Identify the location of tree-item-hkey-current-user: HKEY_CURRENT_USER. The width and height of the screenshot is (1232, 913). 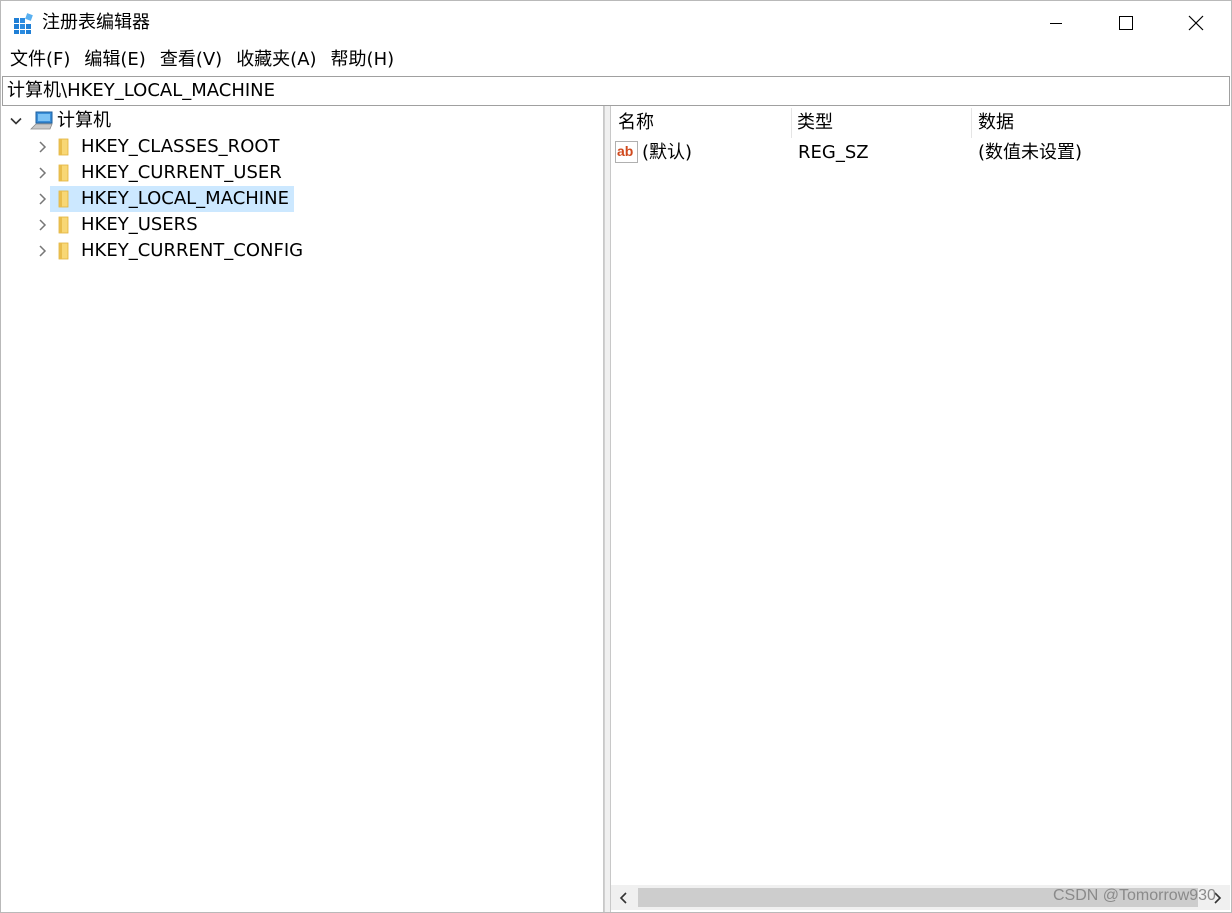
(160, 173).